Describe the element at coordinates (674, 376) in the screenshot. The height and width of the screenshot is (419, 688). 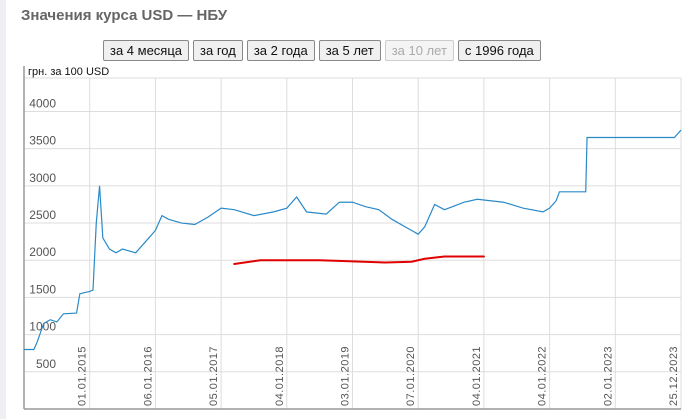
I see `x-tick-label: 25.12.2023` at that location.